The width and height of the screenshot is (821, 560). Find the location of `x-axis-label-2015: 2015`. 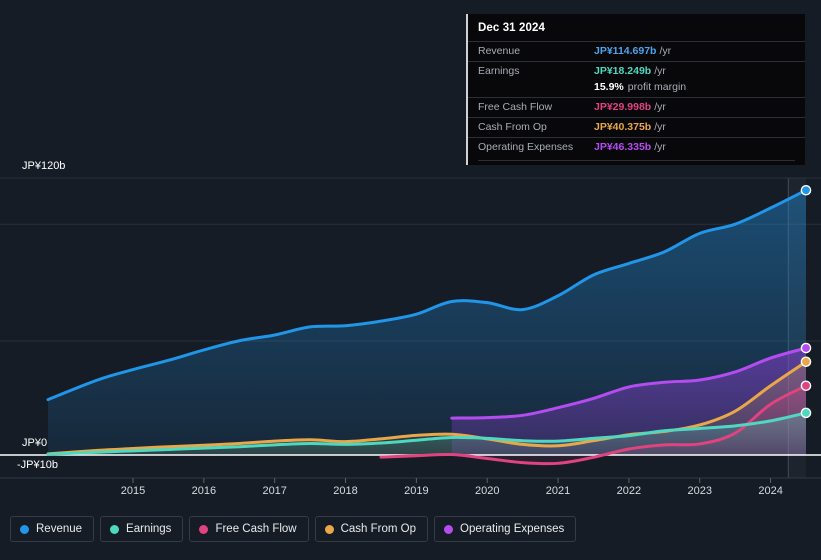

x-axis-label-2015: 2015 is located at coordinates (133, 491).